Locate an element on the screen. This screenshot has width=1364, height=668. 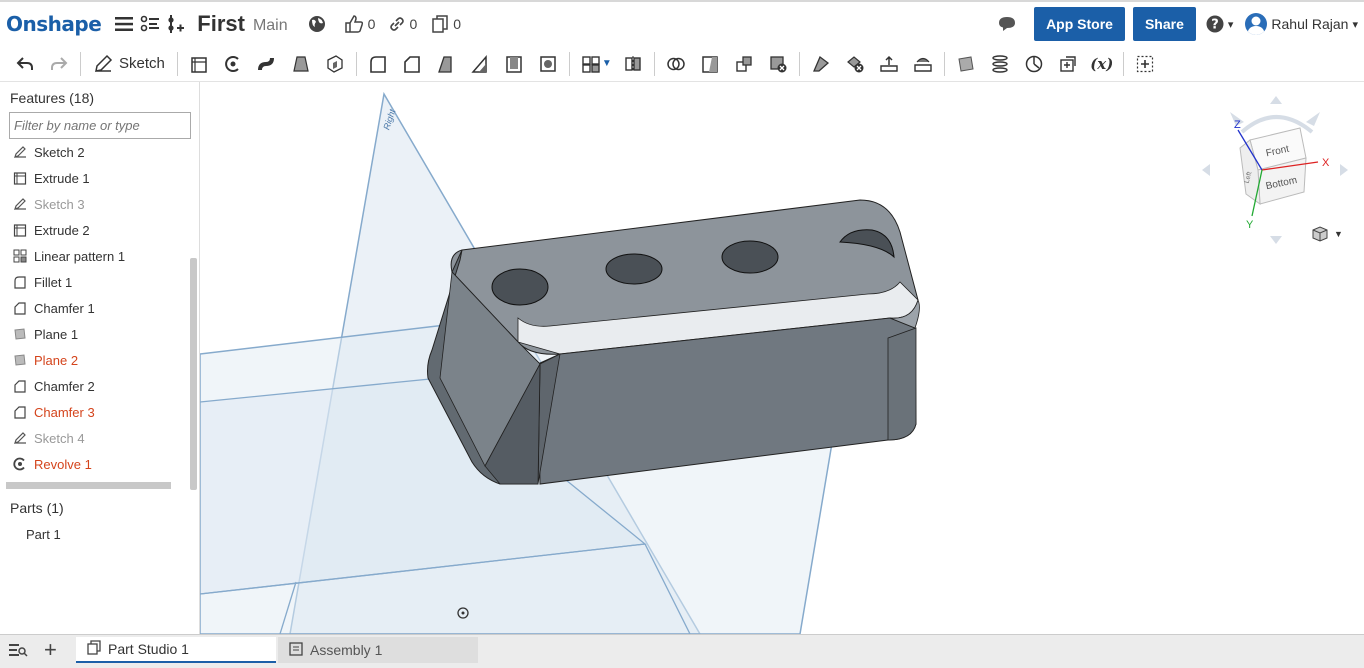
helix-icon is located at coordinates (1000, 64).